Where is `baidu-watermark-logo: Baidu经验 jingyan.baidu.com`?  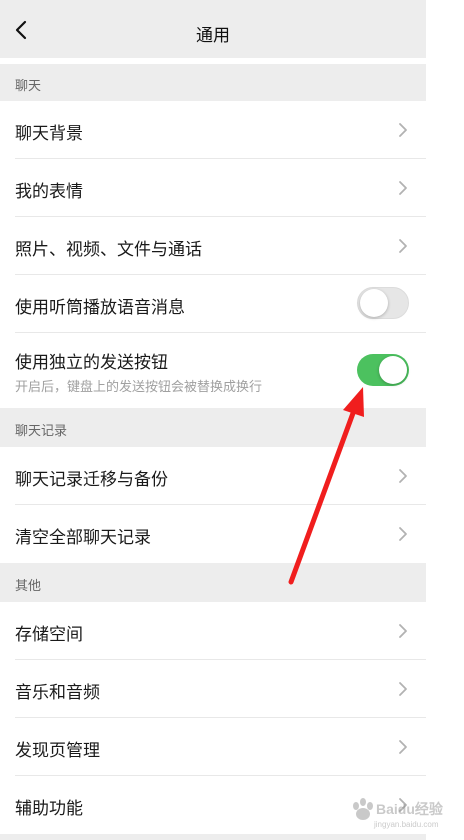 baidu-watermark-logo: Baidu经验 jingyan.baidu.com is located at coordinates (398, 813).